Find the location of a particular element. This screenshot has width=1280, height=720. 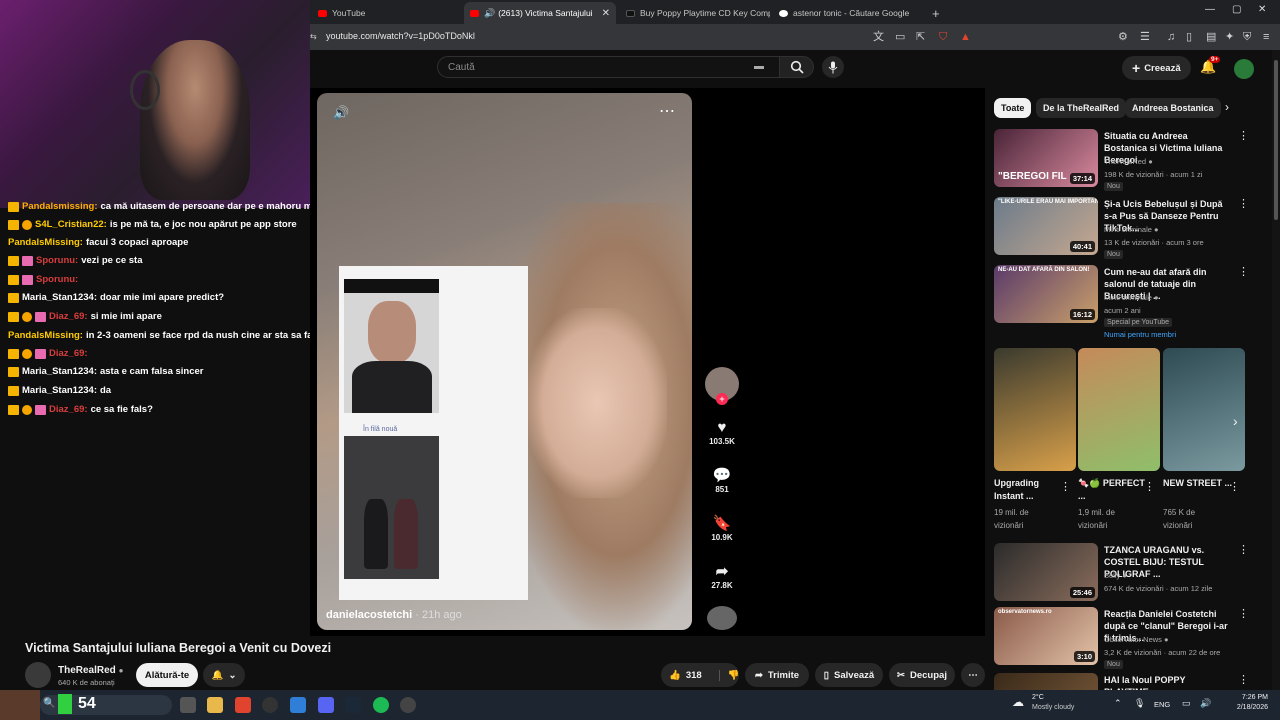

share-icon: ⇱ is located at coordinates (920, 37).